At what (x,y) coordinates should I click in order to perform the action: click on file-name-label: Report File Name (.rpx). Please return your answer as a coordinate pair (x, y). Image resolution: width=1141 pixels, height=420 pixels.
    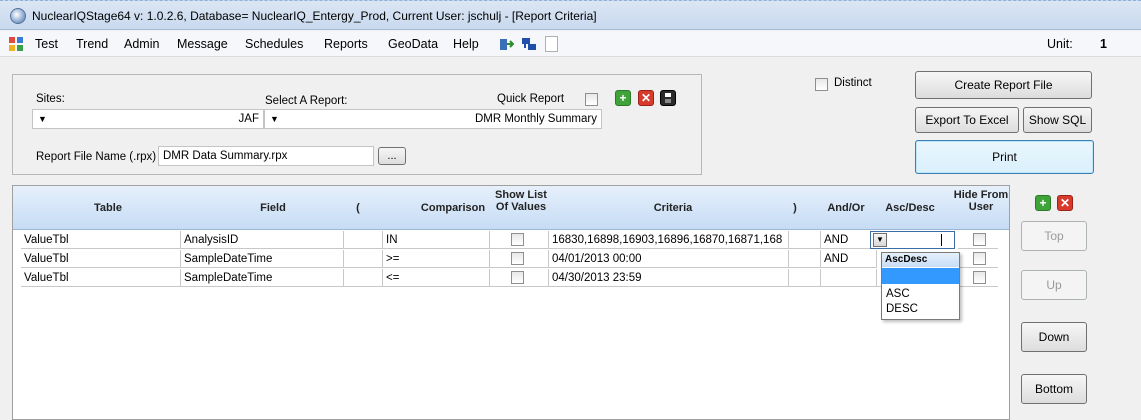
    Looking at the image, I should click on (96, 157).